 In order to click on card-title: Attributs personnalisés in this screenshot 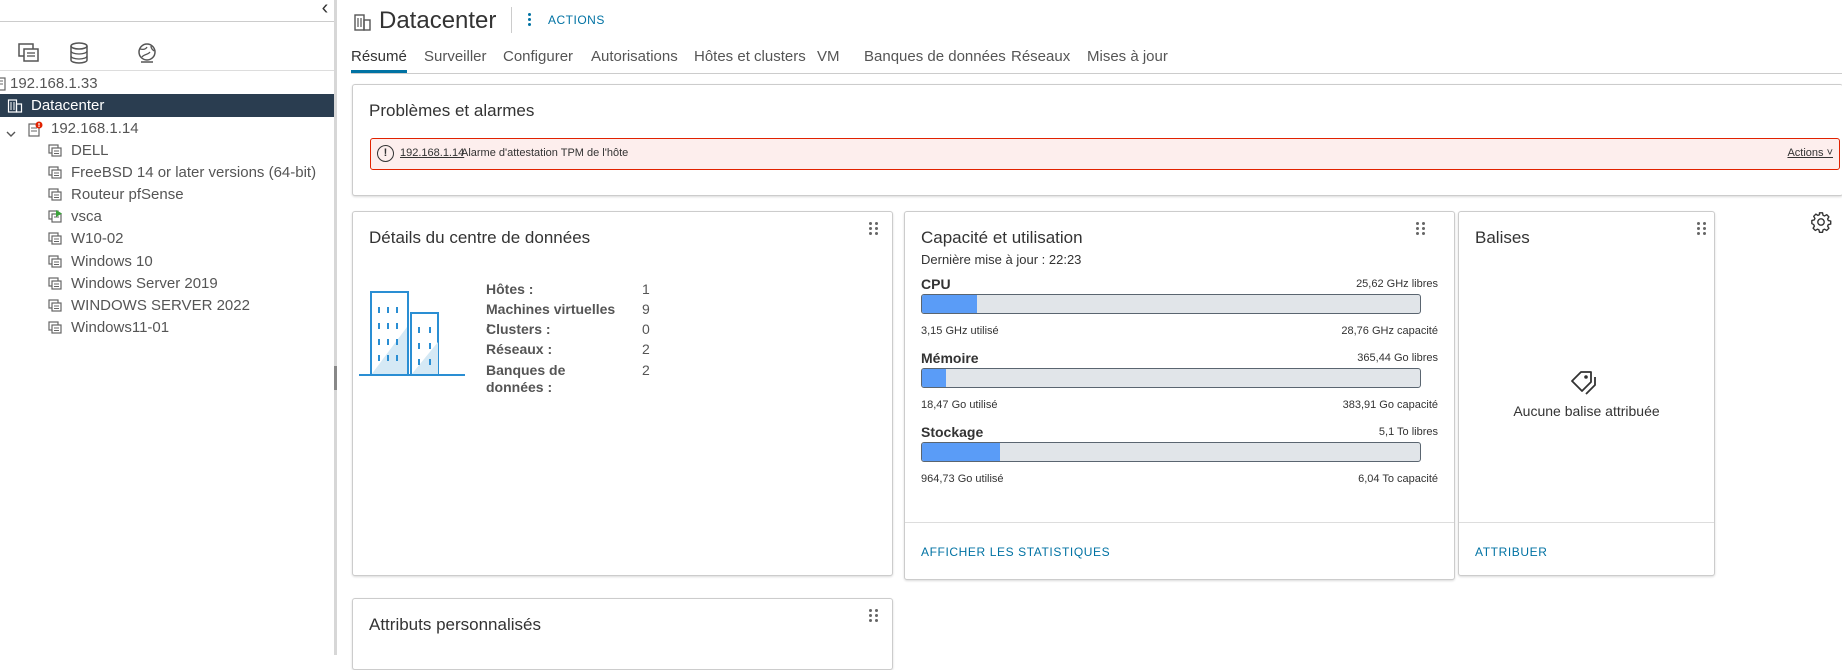, I will do `click(455, 624)`.